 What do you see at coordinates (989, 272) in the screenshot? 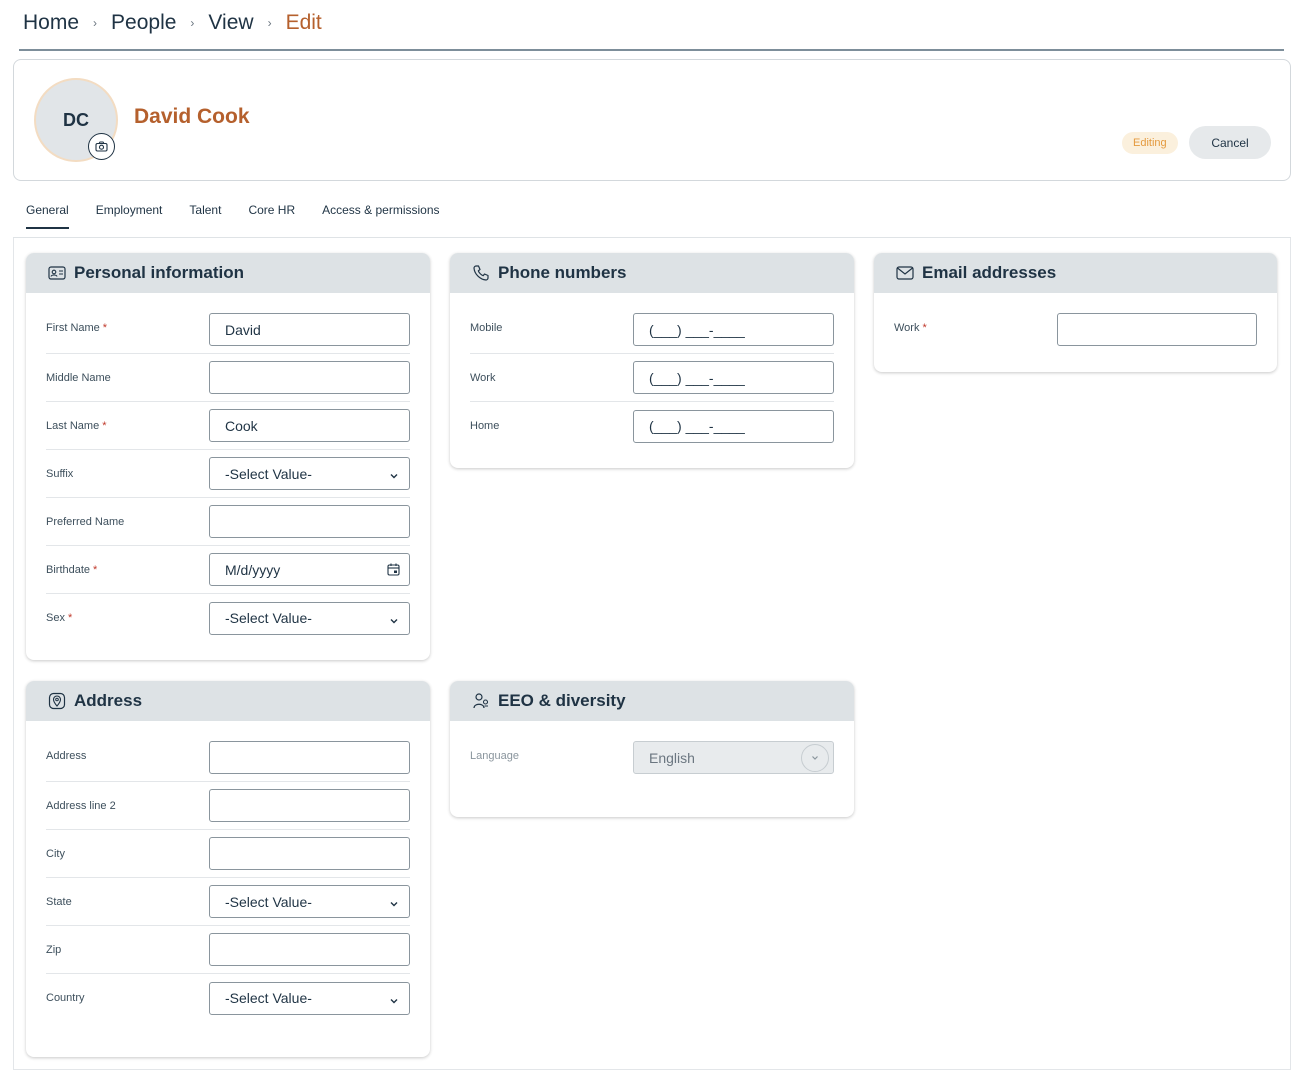
I see `panel-title: Email addresses` at bounding box center [989, 272].